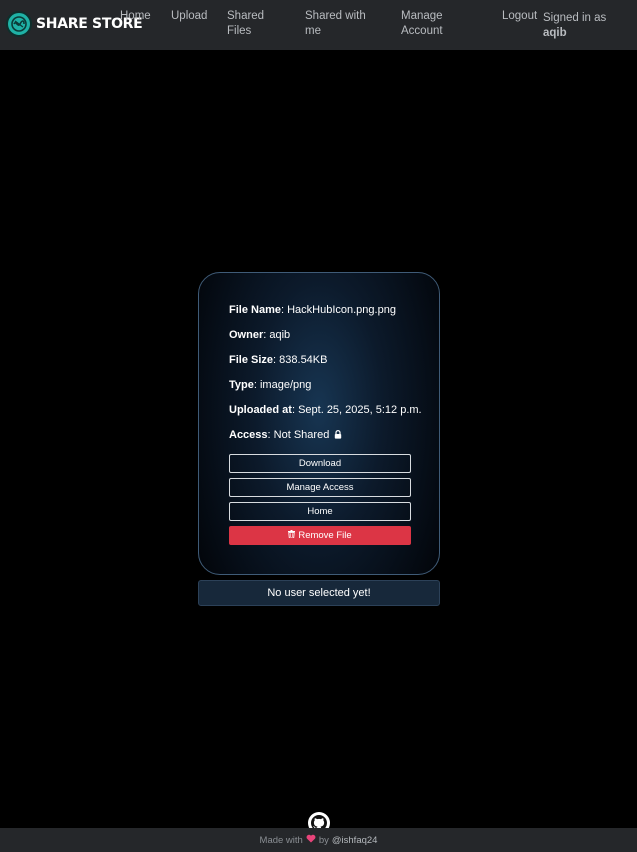 The image size is (637, 852). I want to click on uploaded-row: Uploaded at: Sept. 25, 2025, 5:12 p.m., so click(325, 410).